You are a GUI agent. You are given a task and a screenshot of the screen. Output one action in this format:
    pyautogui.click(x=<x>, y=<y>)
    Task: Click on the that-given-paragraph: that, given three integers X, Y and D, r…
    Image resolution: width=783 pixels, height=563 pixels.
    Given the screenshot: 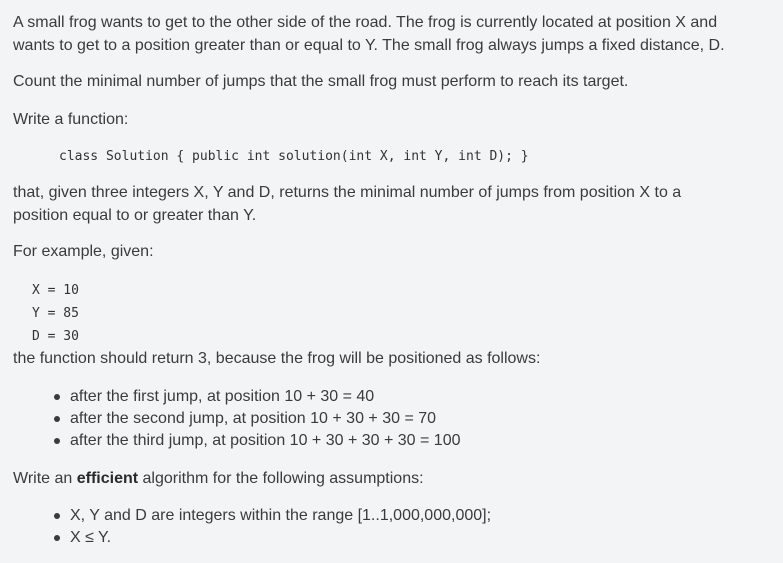 What is the action you would take?
    pyautogui.click(x=393, y=204)
    